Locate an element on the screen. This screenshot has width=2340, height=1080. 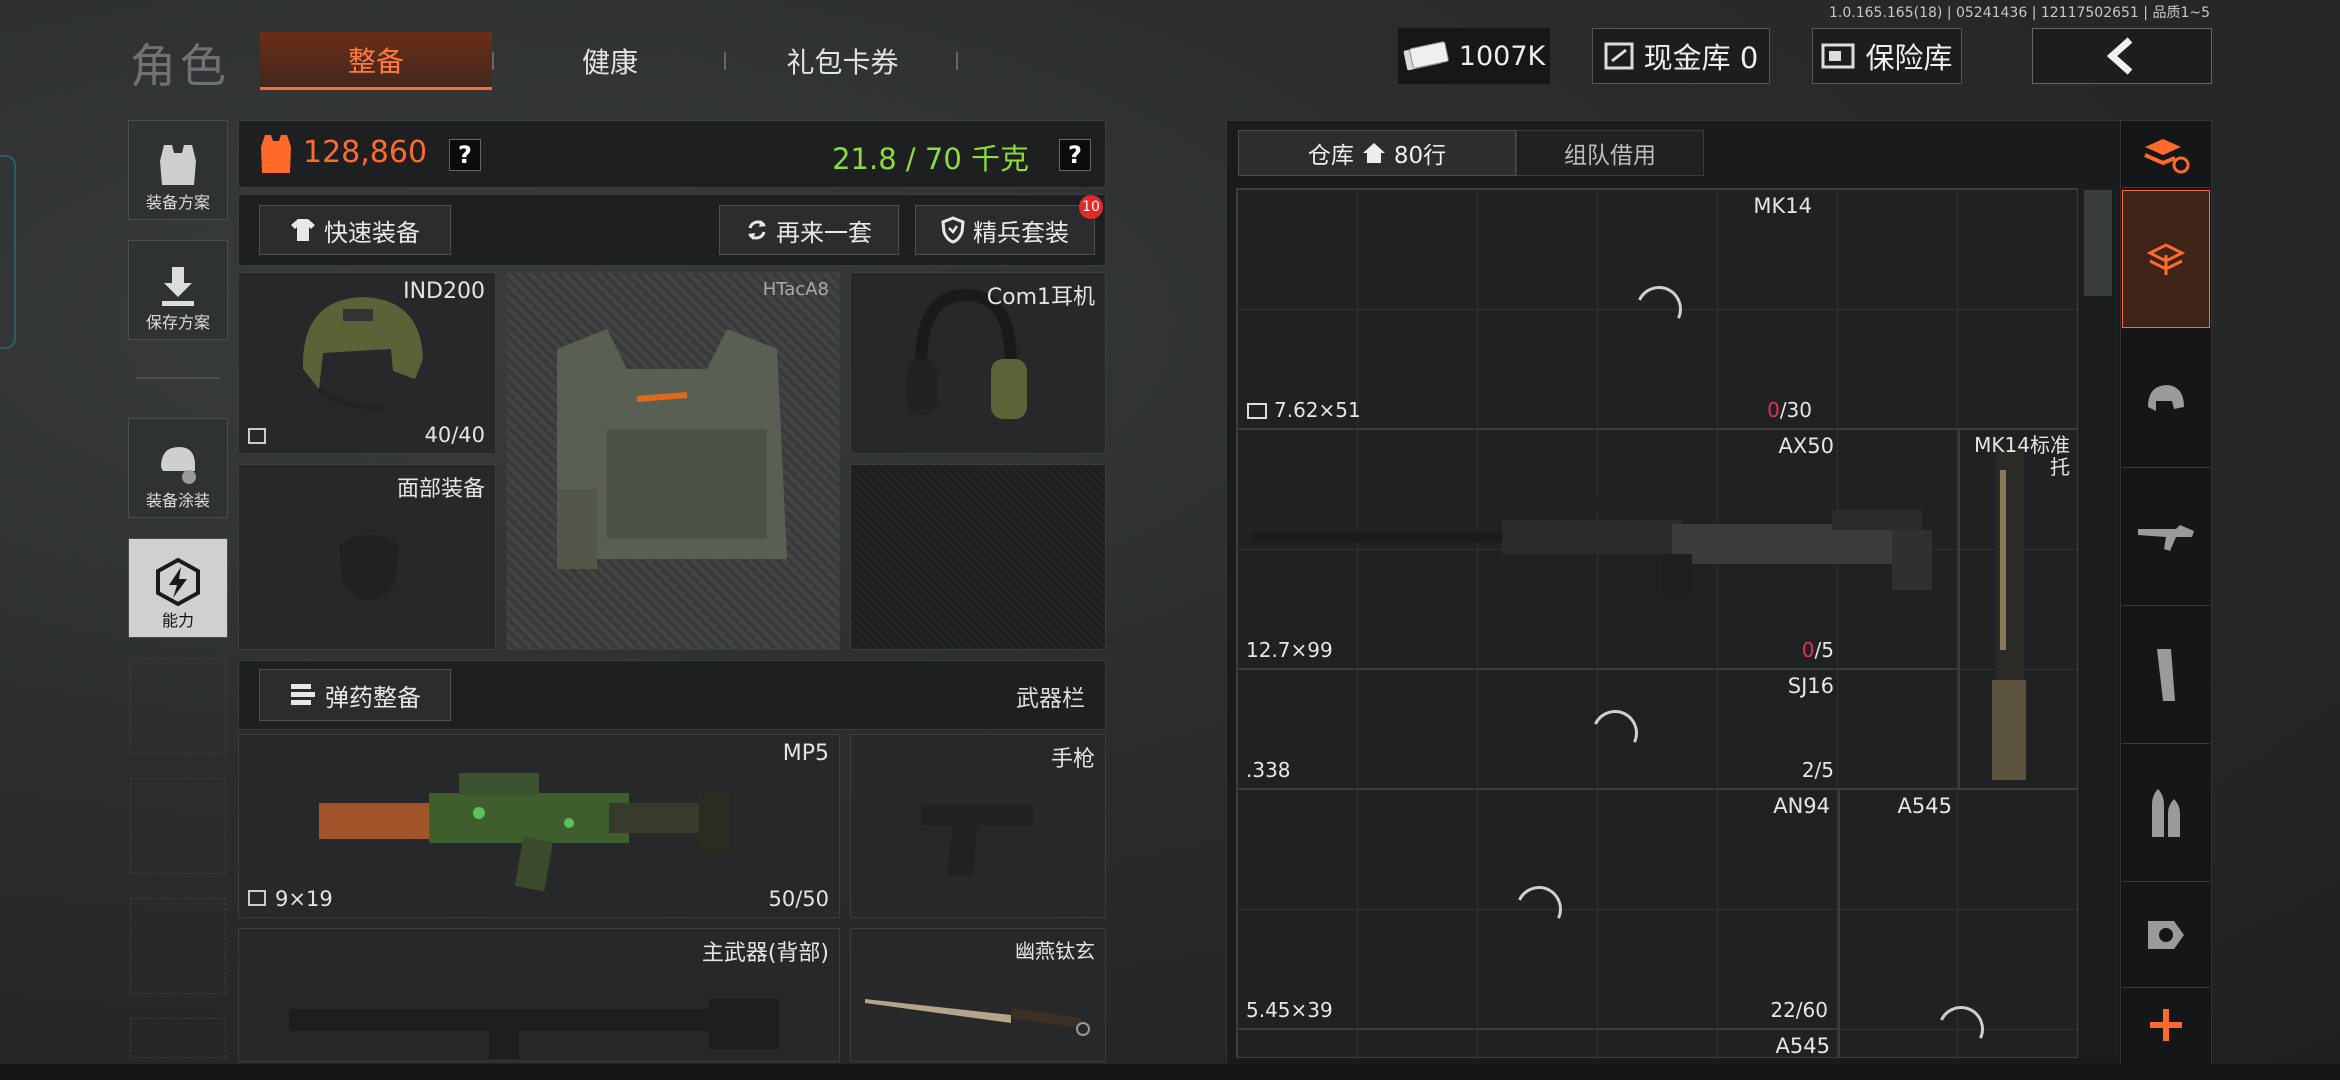
category-ammo is located at coordinates (2166, 813).